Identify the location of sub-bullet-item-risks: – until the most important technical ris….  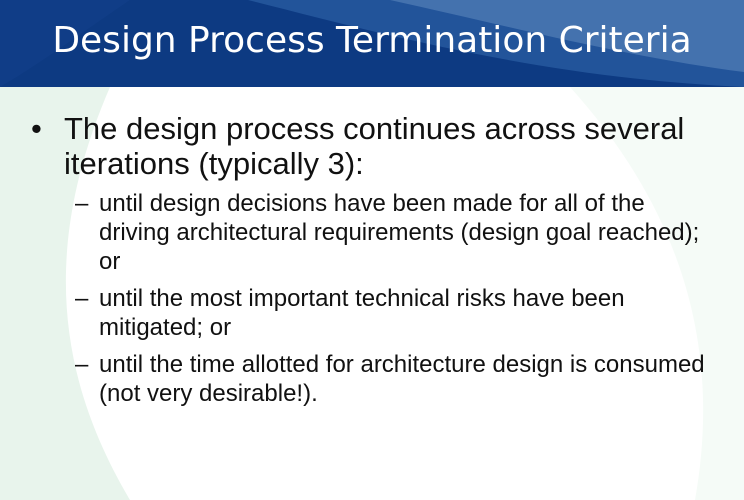
(398, 313).